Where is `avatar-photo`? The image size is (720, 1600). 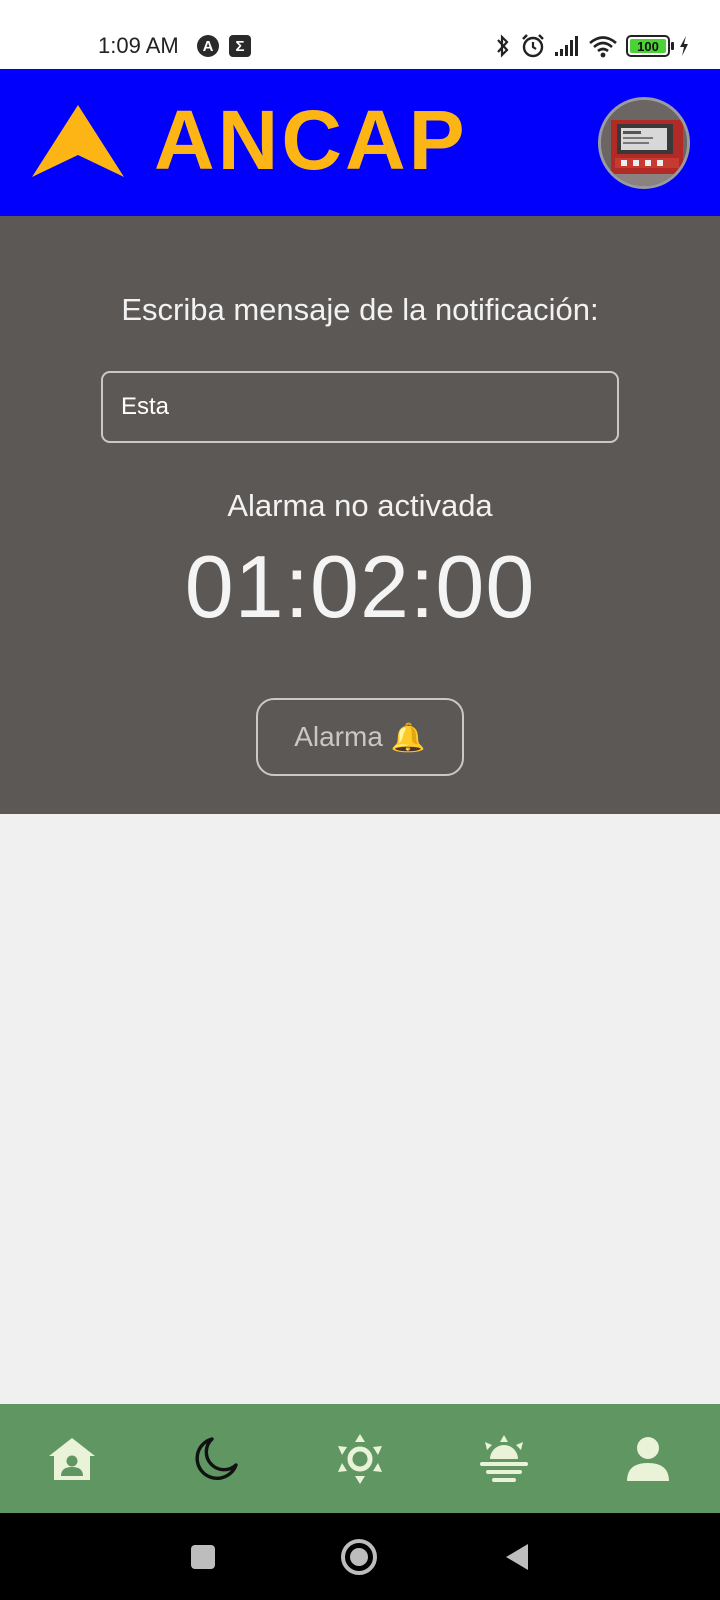
avatar-photo is located at coordinates (644, 143).